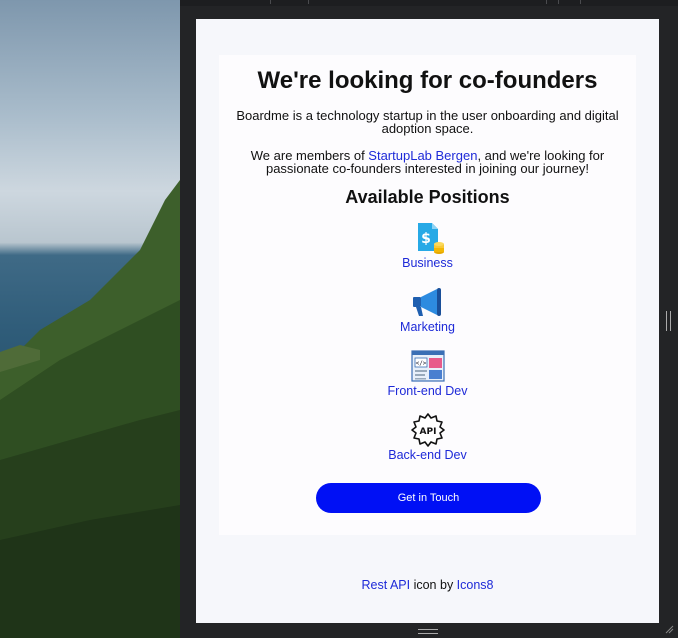 The image size is (678, 638). I want to click on position-backend: API Back-end Dev, so click(427, 437).